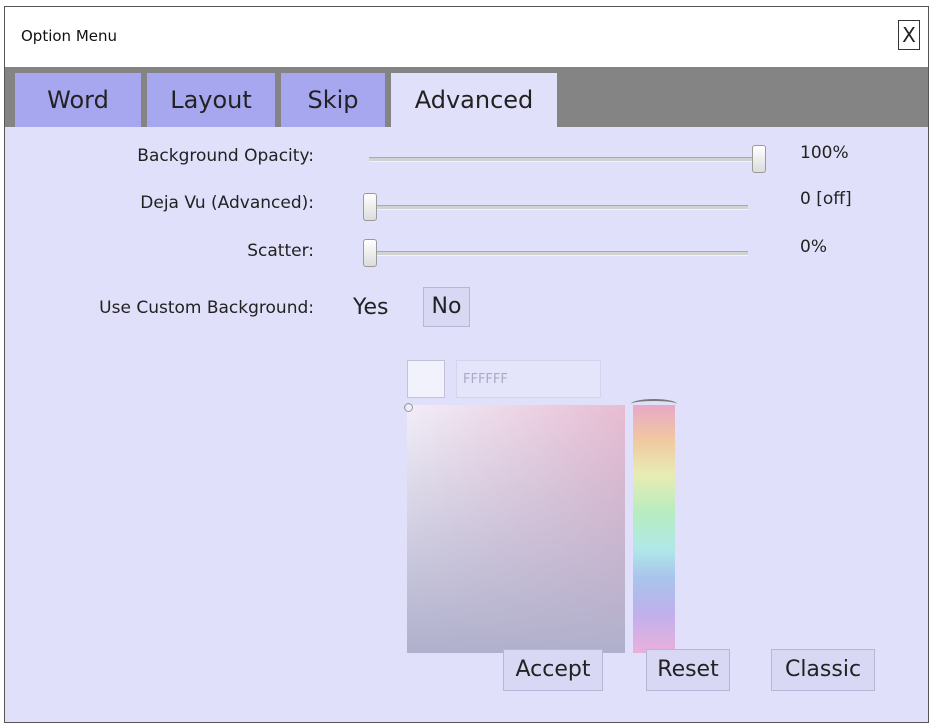  I want to click on color-swatch, so click(426, 379).